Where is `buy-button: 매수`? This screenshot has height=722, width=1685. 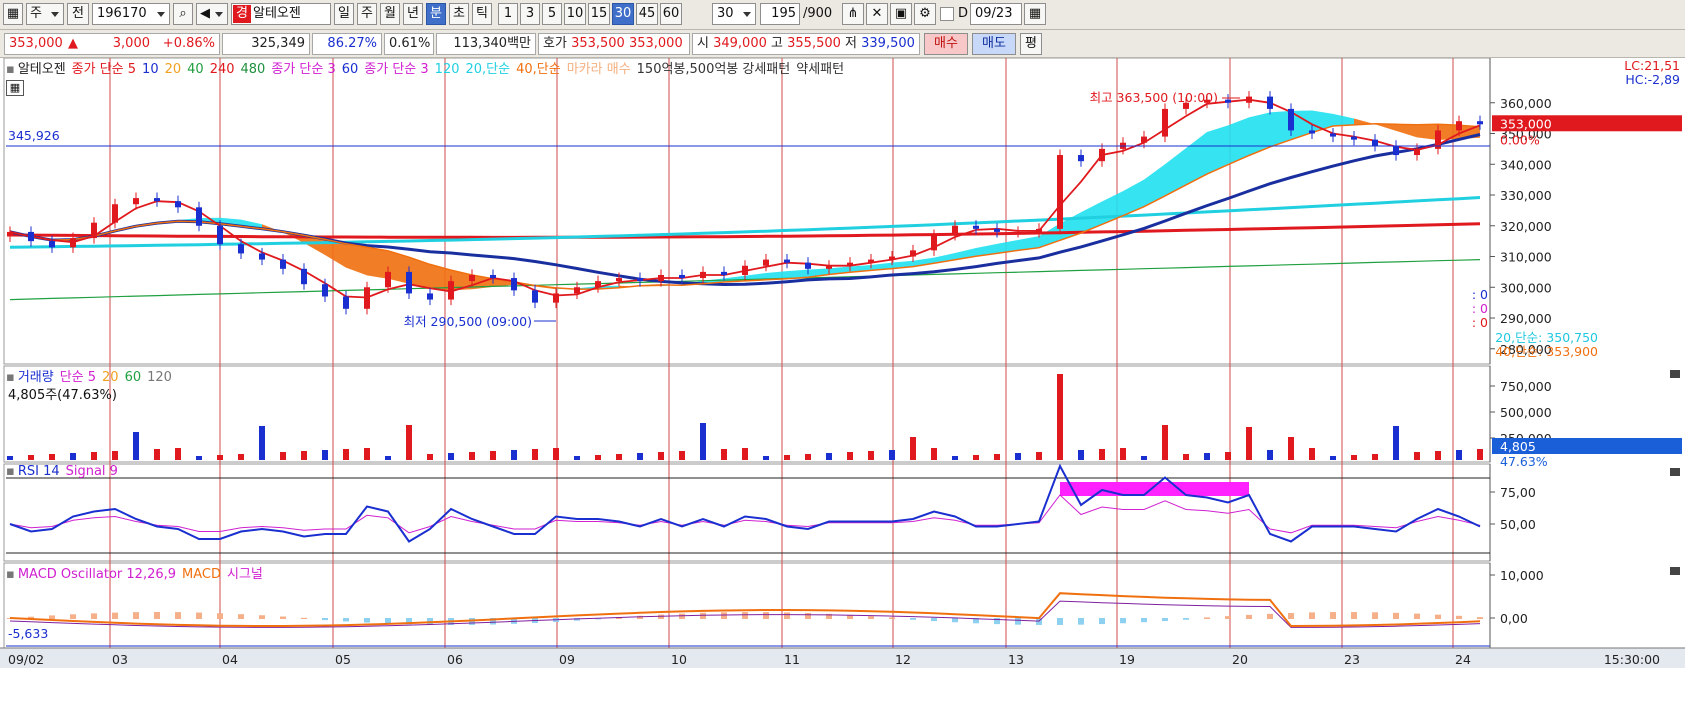
buy-button: 매수 is located at coordinates (946, 44).